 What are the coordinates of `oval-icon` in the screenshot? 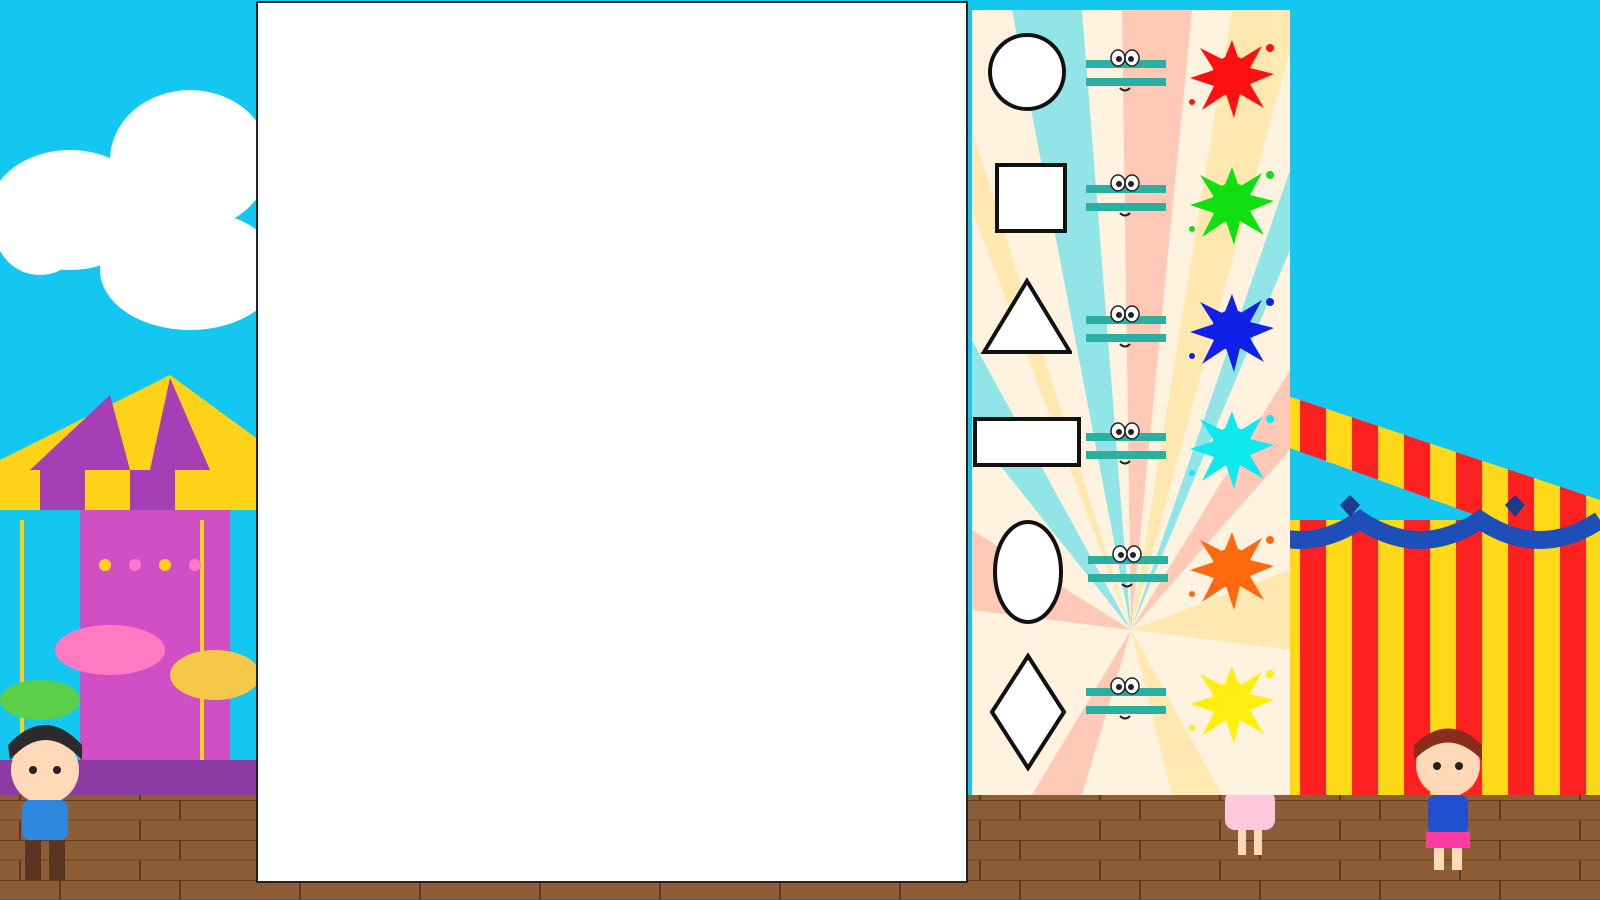 It's located at (1028, 572).